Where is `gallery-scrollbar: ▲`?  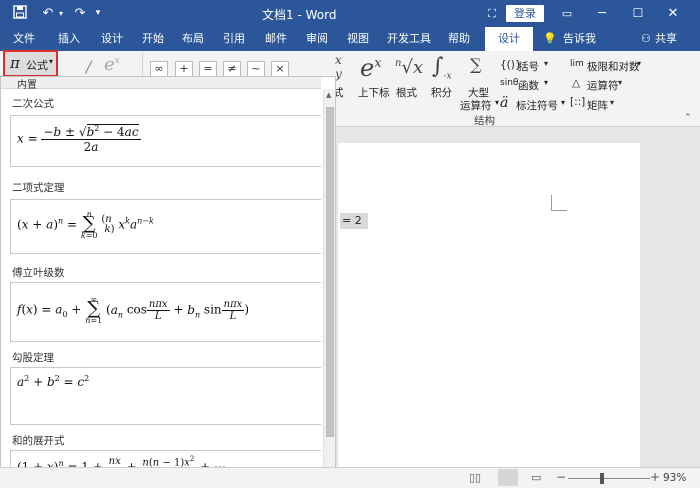
gallery-scrollbar: ▲ is located at coordinates (329, 278).